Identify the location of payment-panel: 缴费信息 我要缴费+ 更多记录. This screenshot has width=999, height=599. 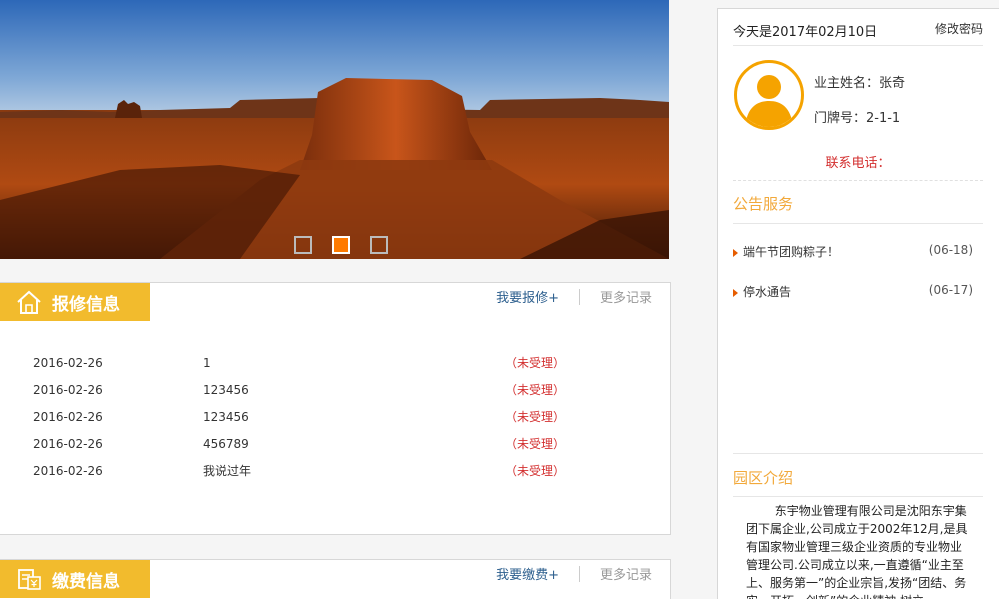
(335, 579).